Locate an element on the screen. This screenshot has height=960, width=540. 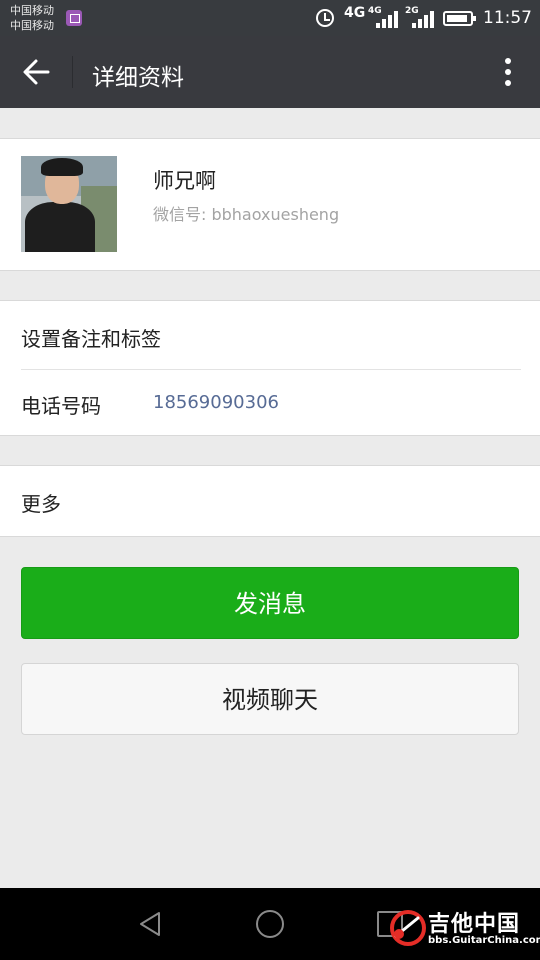
wechat-id: 微信号: bbhaoxuesheng is located at coordinates (246, 214).